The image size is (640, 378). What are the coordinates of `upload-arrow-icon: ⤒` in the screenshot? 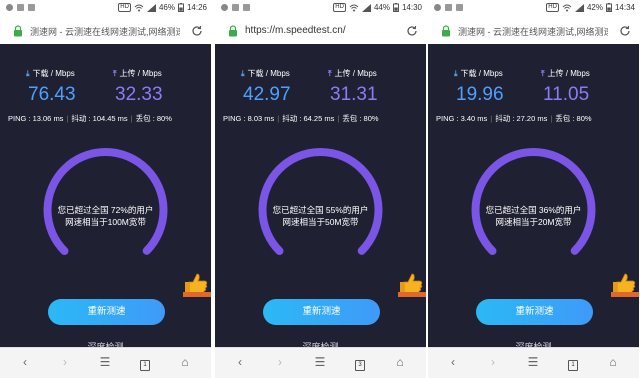 It's located at (330, 73).